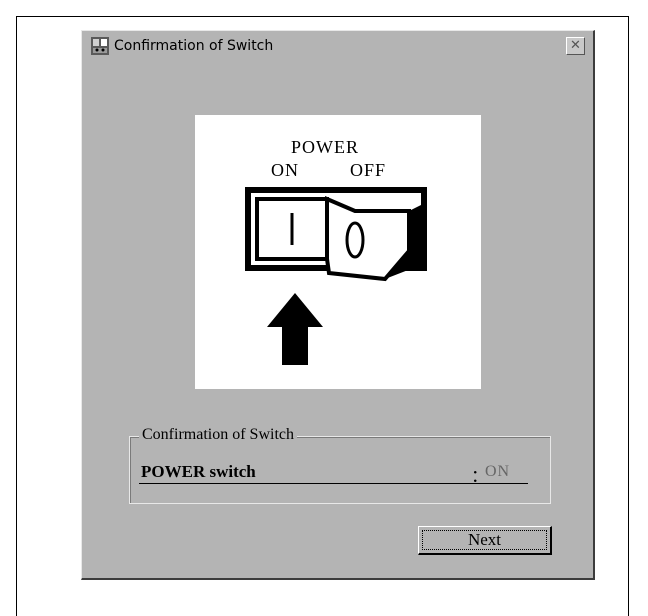  Describe the element at coordinates (198, 471) in the screenshot. I see `power-switch-label: POWER switch` at that location.